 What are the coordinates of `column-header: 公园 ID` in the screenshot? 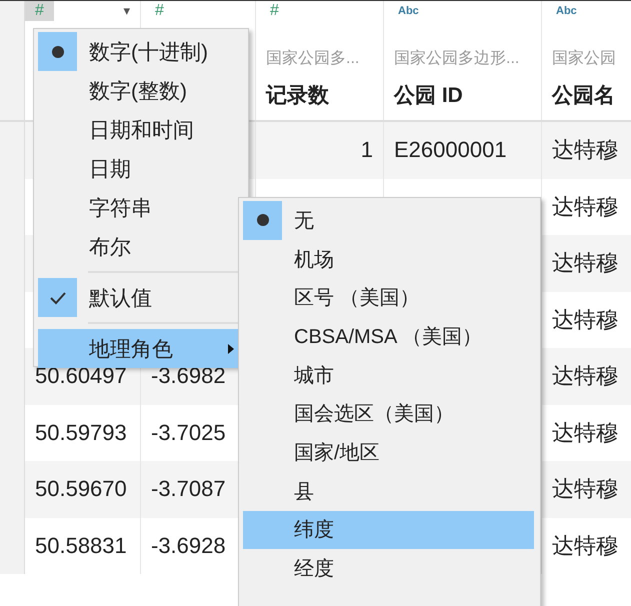 It's located at (467, 95).